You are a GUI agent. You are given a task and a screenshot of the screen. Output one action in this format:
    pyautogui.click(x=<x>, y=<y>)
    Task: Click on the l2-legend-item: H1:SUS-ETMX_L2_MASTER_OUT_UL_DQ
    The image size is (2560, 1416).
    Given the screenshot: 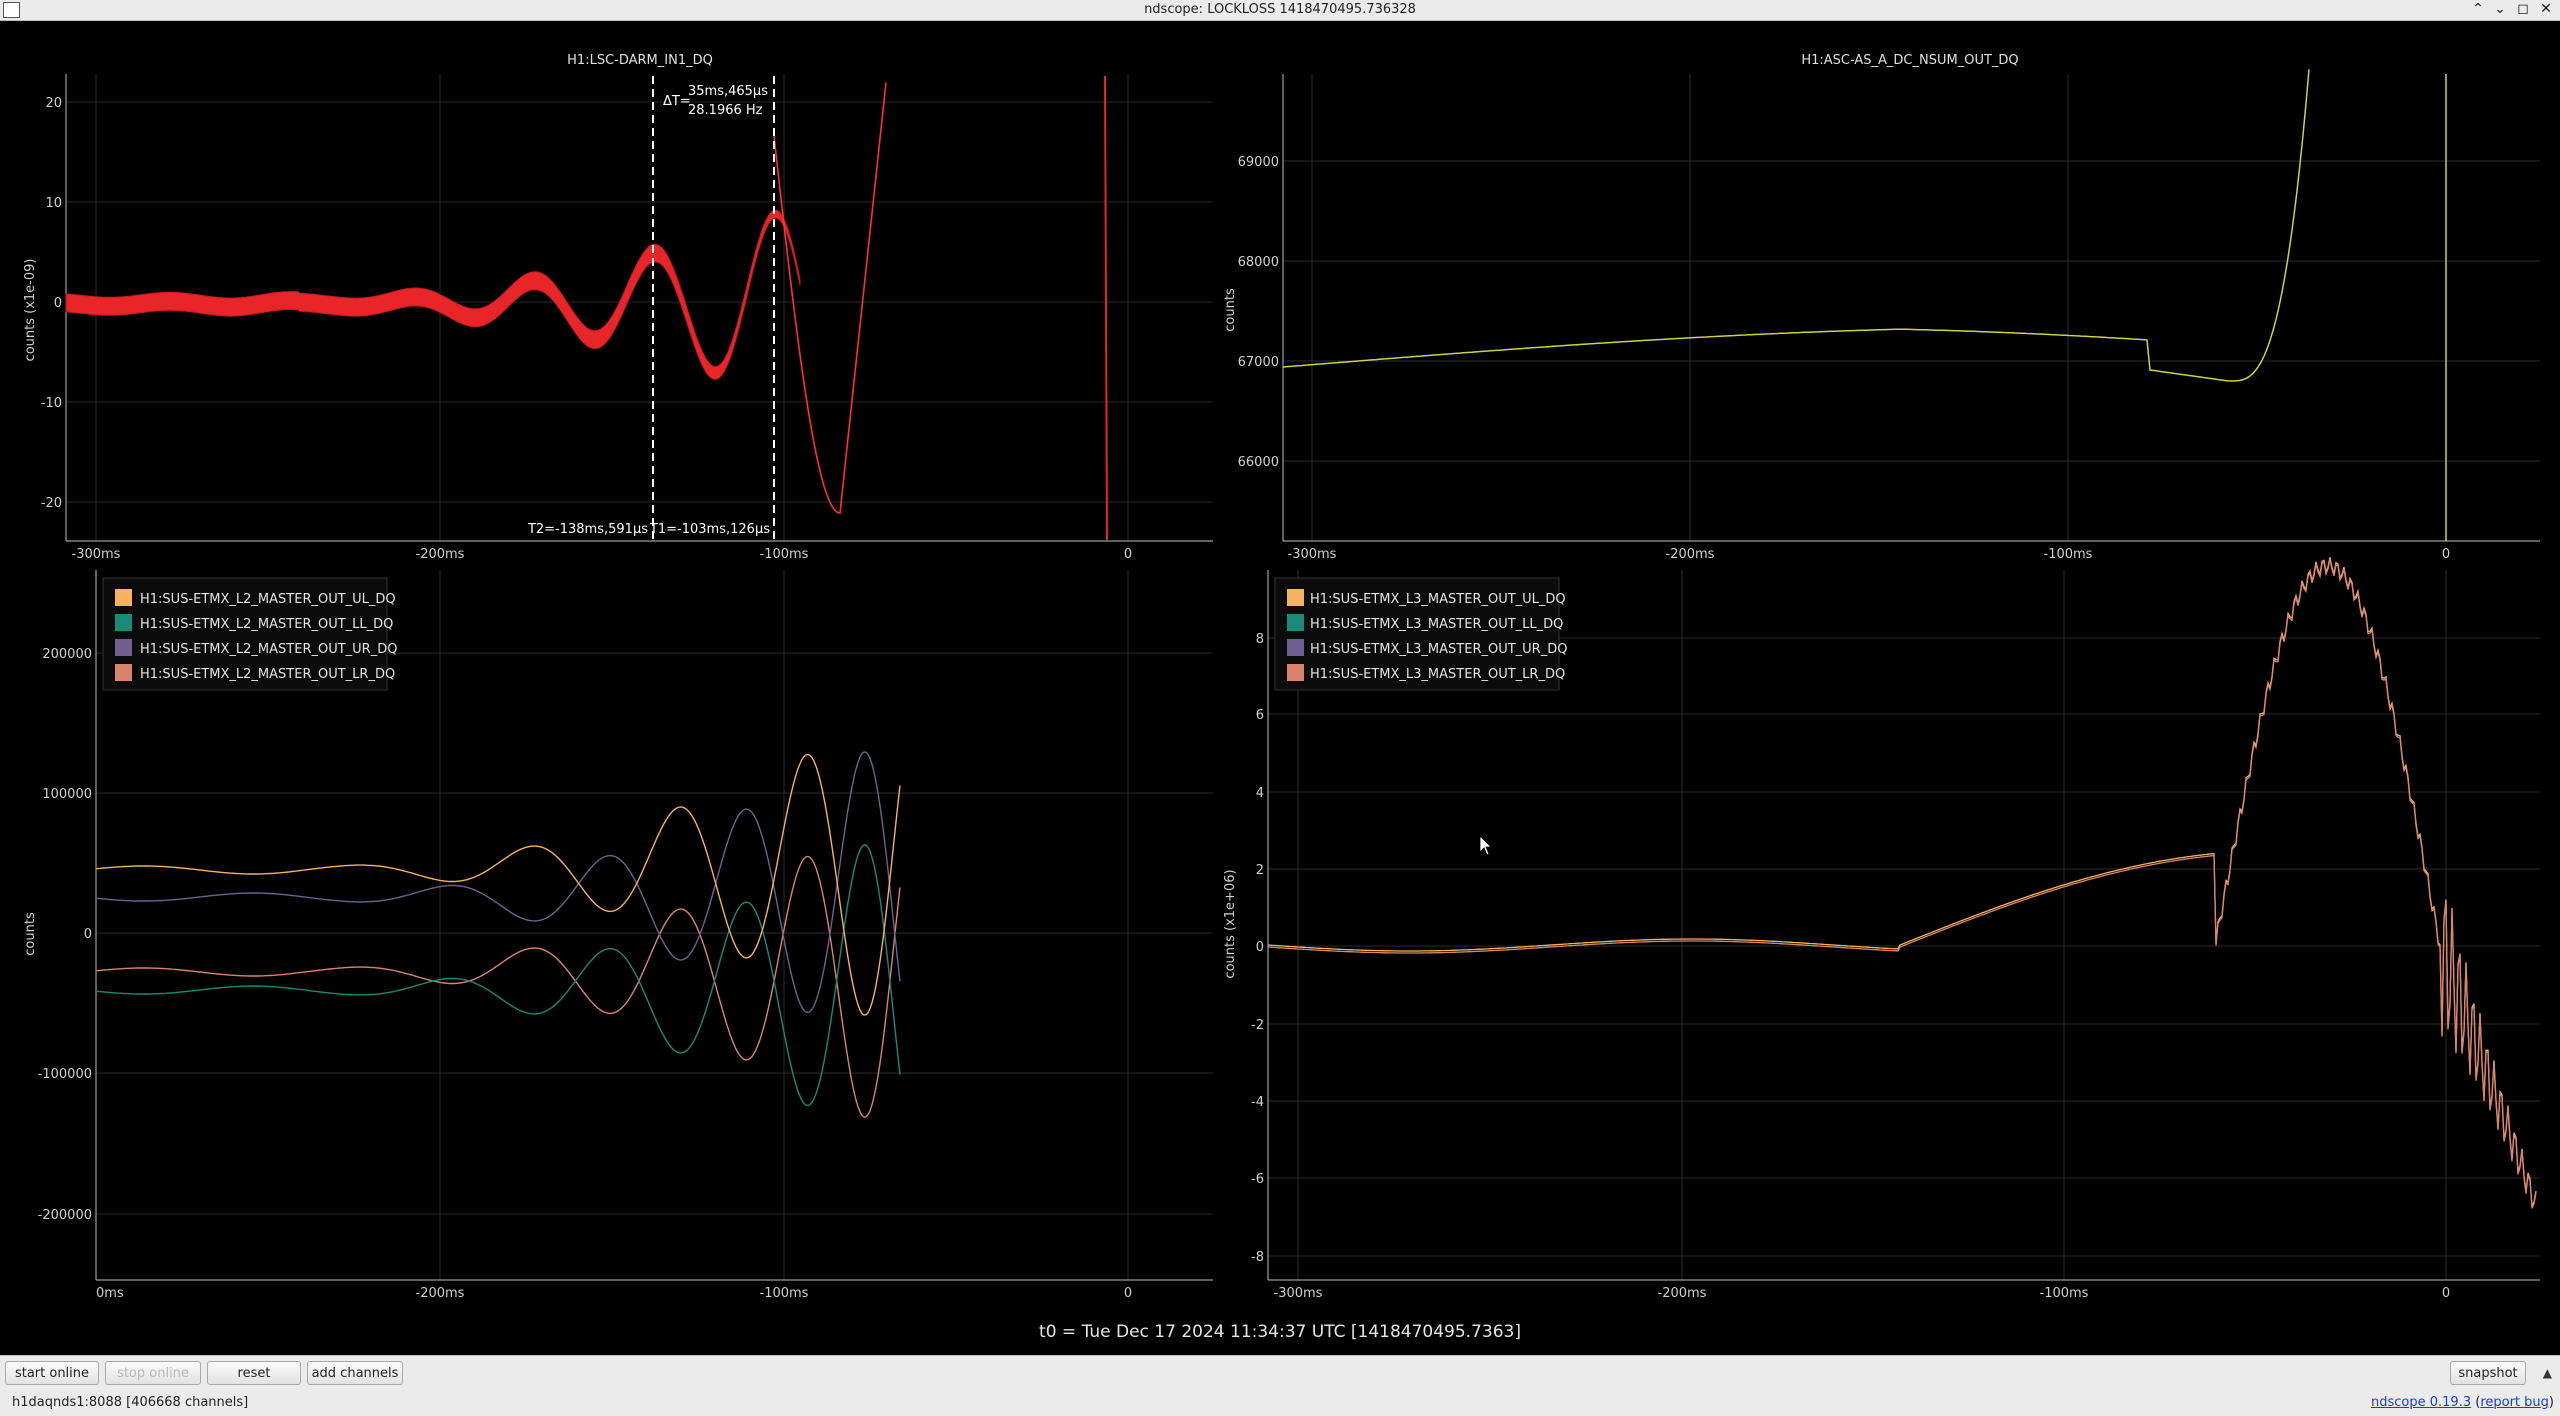 What is the action you would take?
    pyautogui.click(x=268, y=599)
    